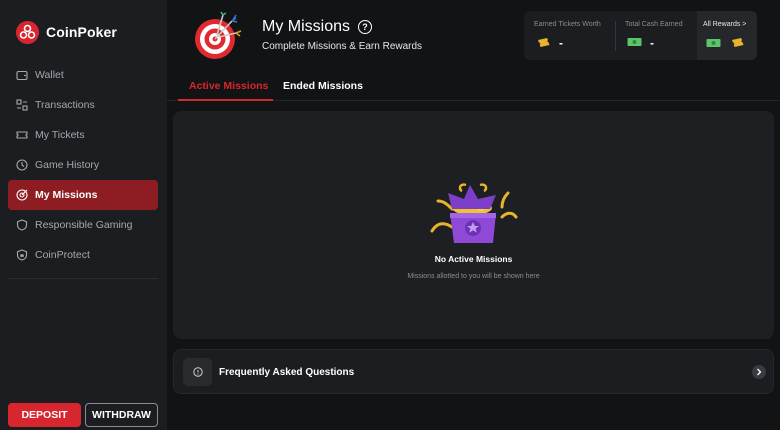 This screenshot has height=430, width=780. Describe the element at coordinates (218, 35) in the screenshot. I see `dartboard-icon` at that location.